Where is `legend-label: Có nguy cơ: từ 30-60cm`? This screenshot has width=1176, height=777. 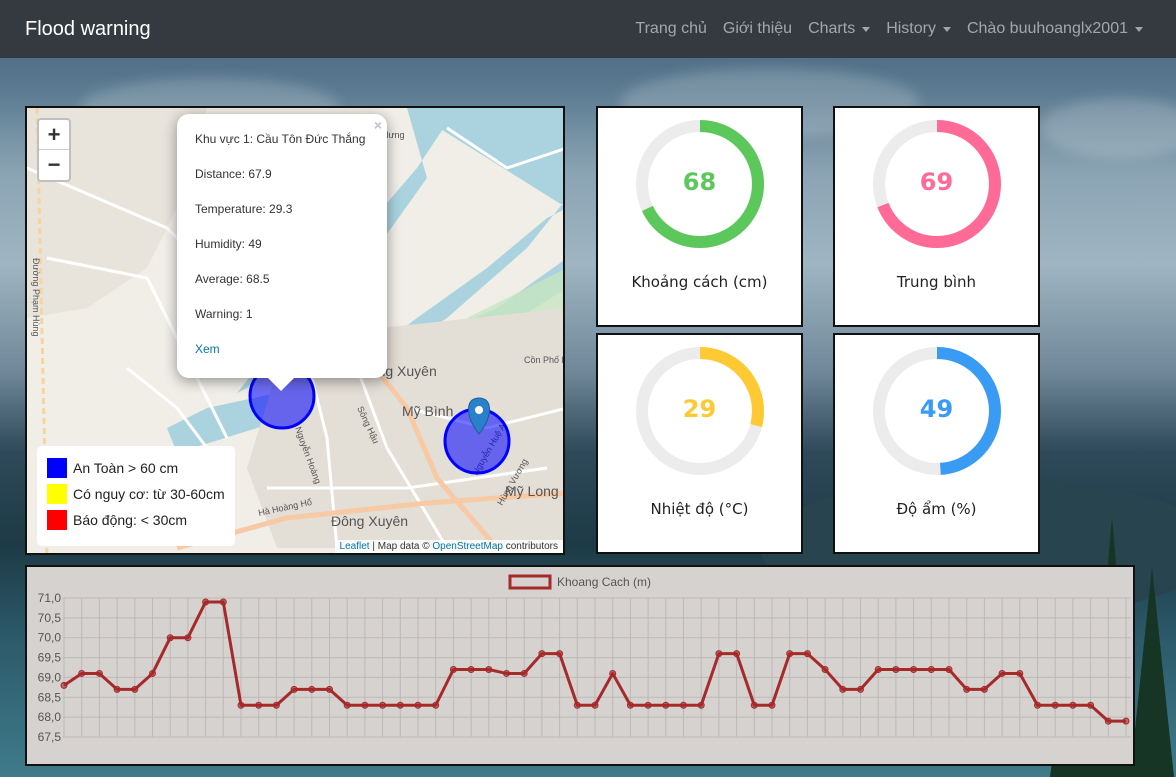
legend-label: Có nguy cơ: từ 30-60cm is located at coordinates (149, 494).